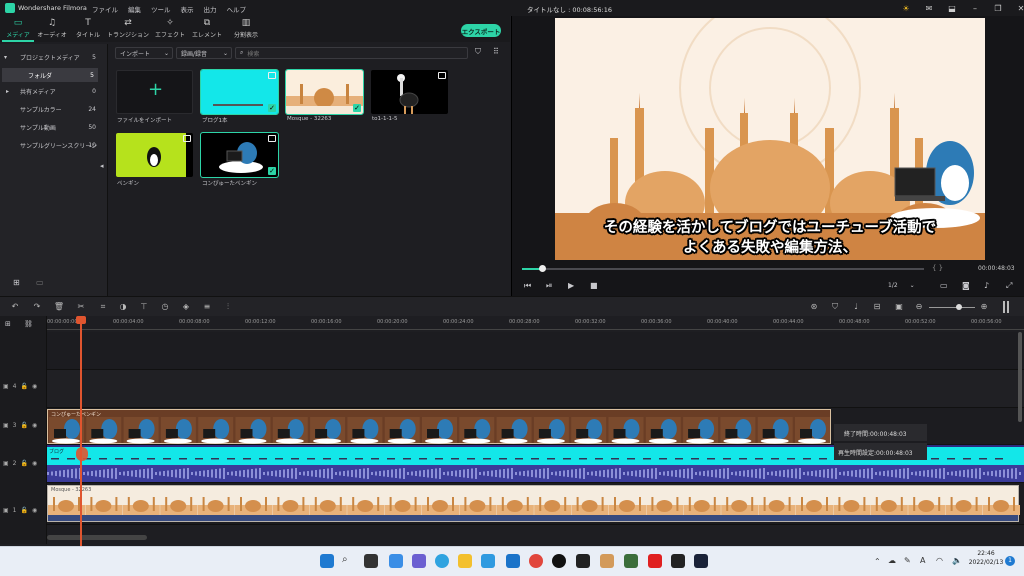 This screenshot has width=1024, height=576. I want to click on color-icon: ◑, so click(123, 307).